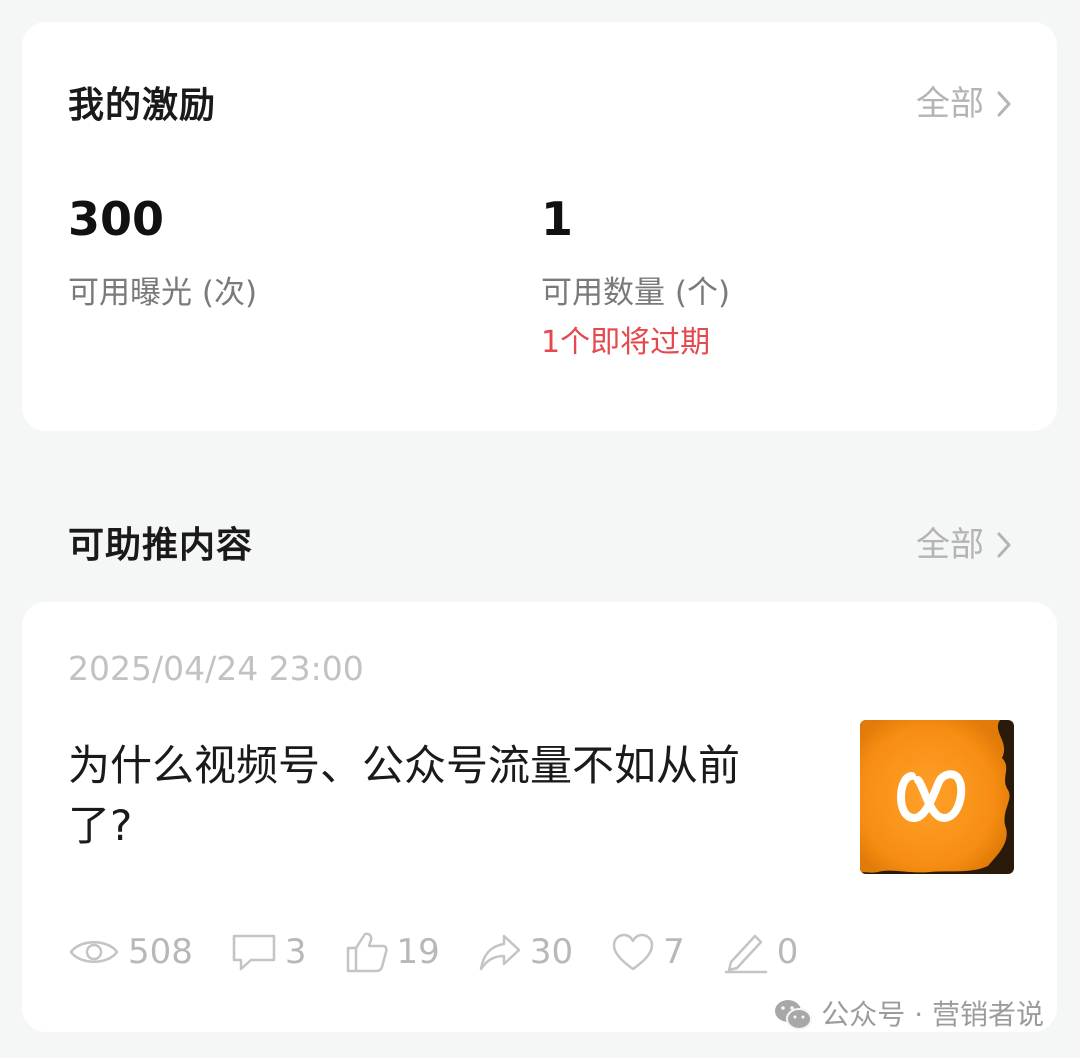 This screenshot has width=1080, height=1058. I want to click on quantity-value: 1, so click(557, 219).